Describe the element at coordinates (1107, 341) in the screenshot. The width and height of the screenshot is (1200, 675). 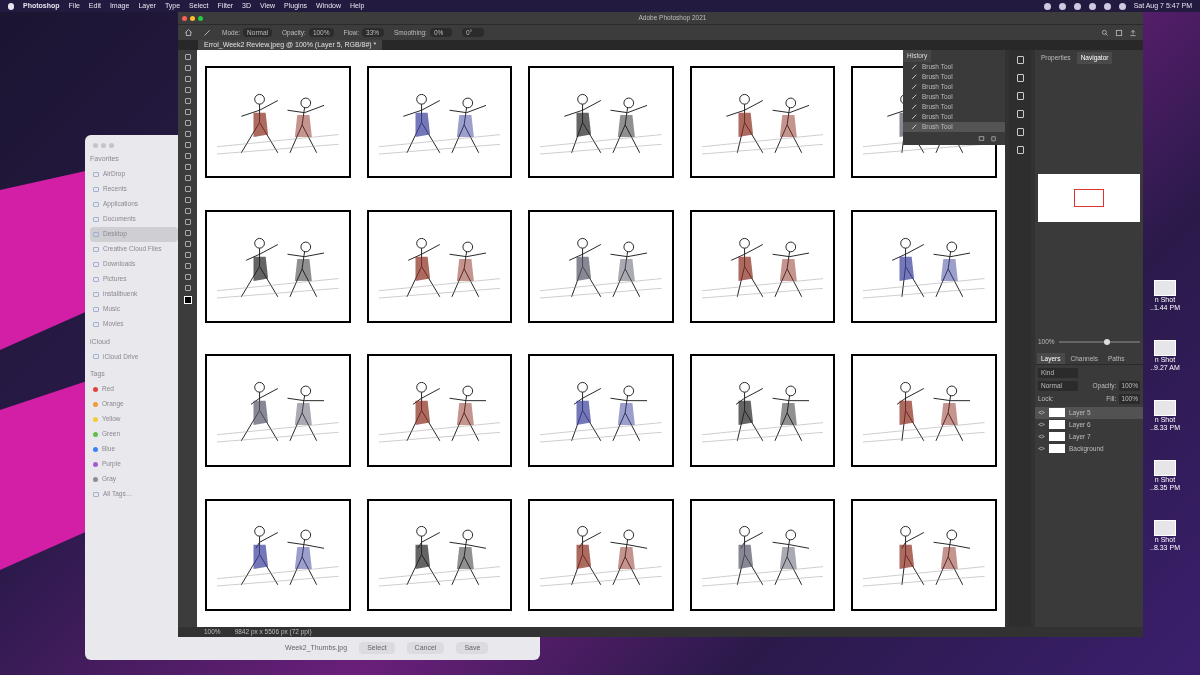
I see `zoom-slider-thumb` at that location.